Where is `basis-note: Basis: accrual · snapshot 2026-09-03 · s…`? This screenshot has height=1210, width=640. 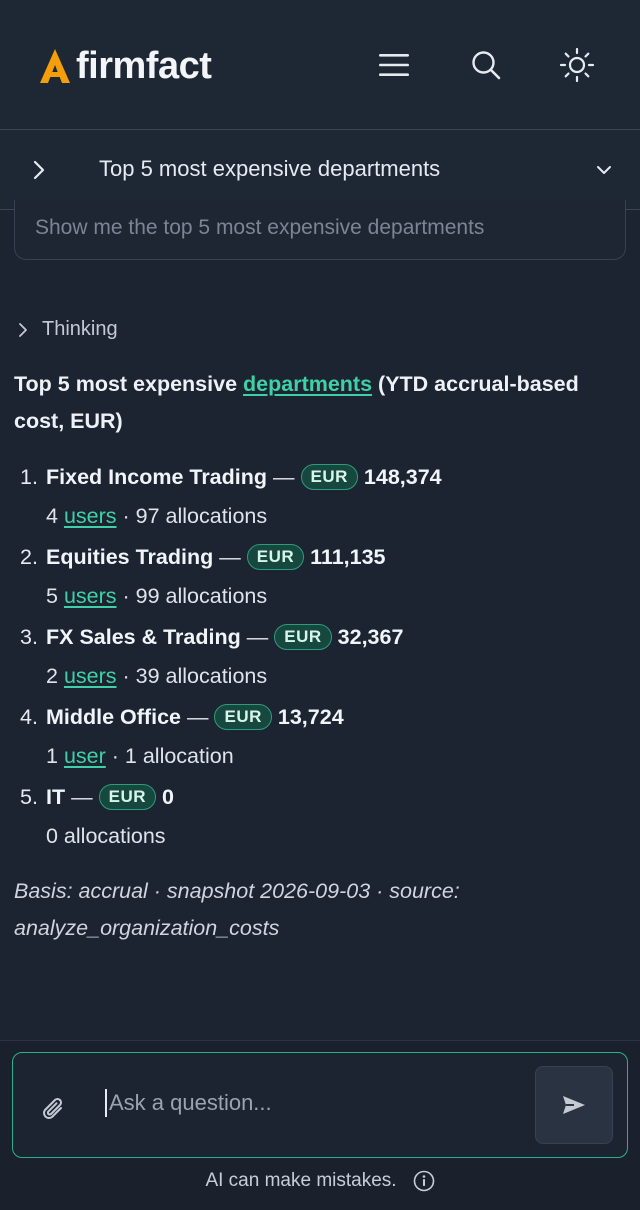 basis-note: Basis: accrual · snapshot 2026-09-03 · s… is located at coordinates (237, 909).